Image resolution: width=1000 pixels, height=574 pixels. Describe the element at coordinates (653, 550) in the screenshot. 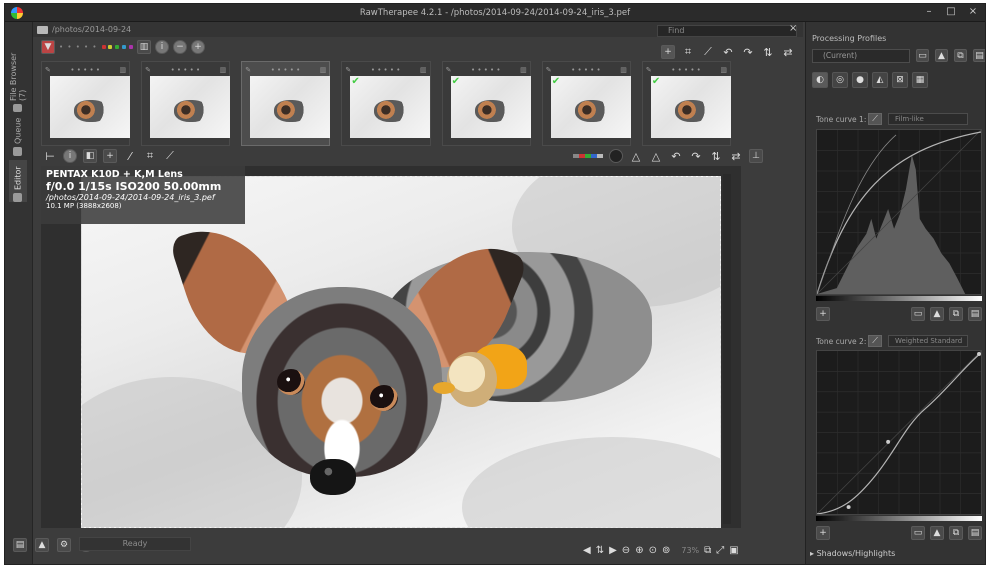

I see `zoom-fit-icon: ⊙` at that location.